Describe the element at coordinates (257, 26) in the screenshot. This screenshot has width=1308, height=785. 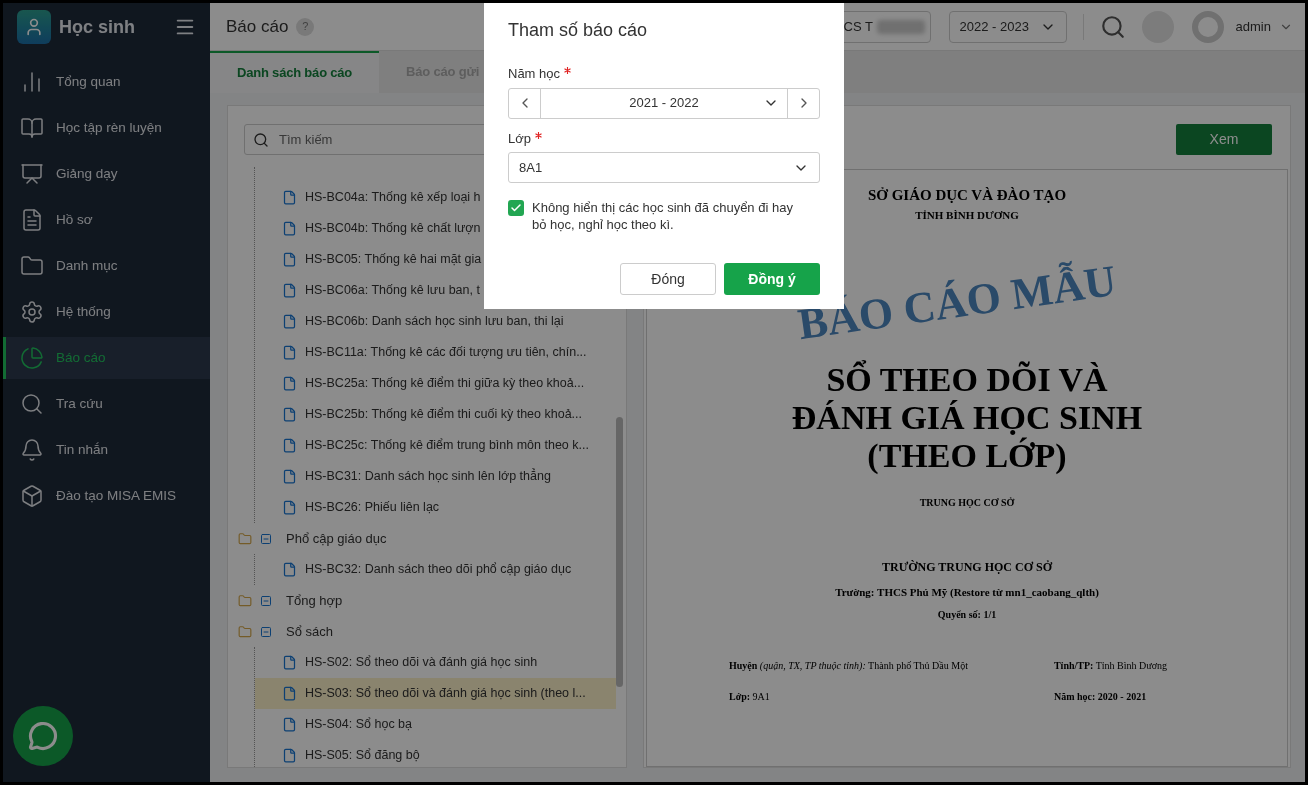
I see `page-title: Báo cáo` at that location.